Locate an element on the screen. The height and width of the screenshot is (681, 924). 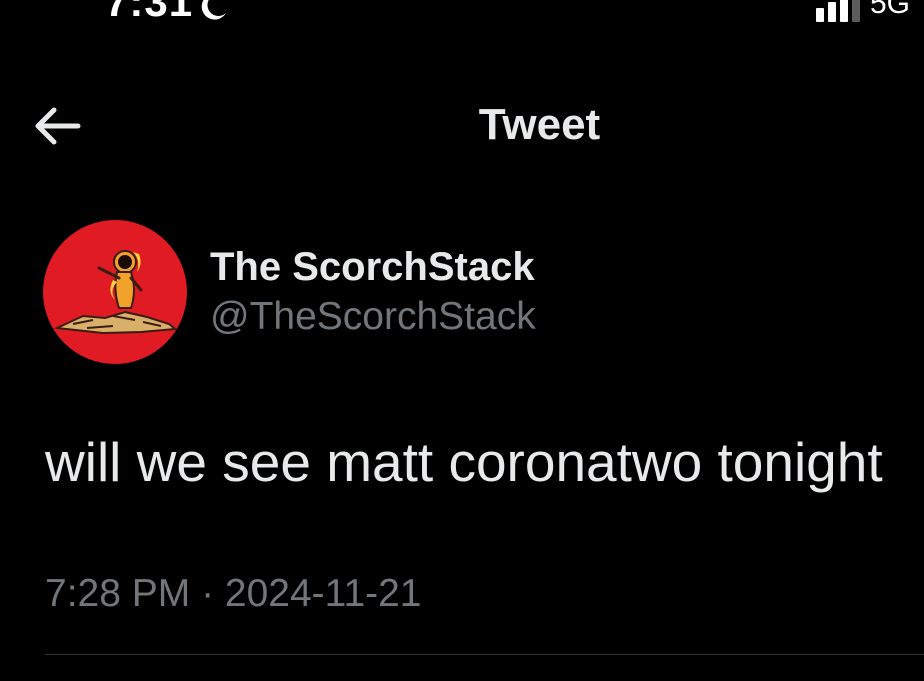
tweet-text: will we see matt coronatwo tonight is located at coordinates (464, 462).